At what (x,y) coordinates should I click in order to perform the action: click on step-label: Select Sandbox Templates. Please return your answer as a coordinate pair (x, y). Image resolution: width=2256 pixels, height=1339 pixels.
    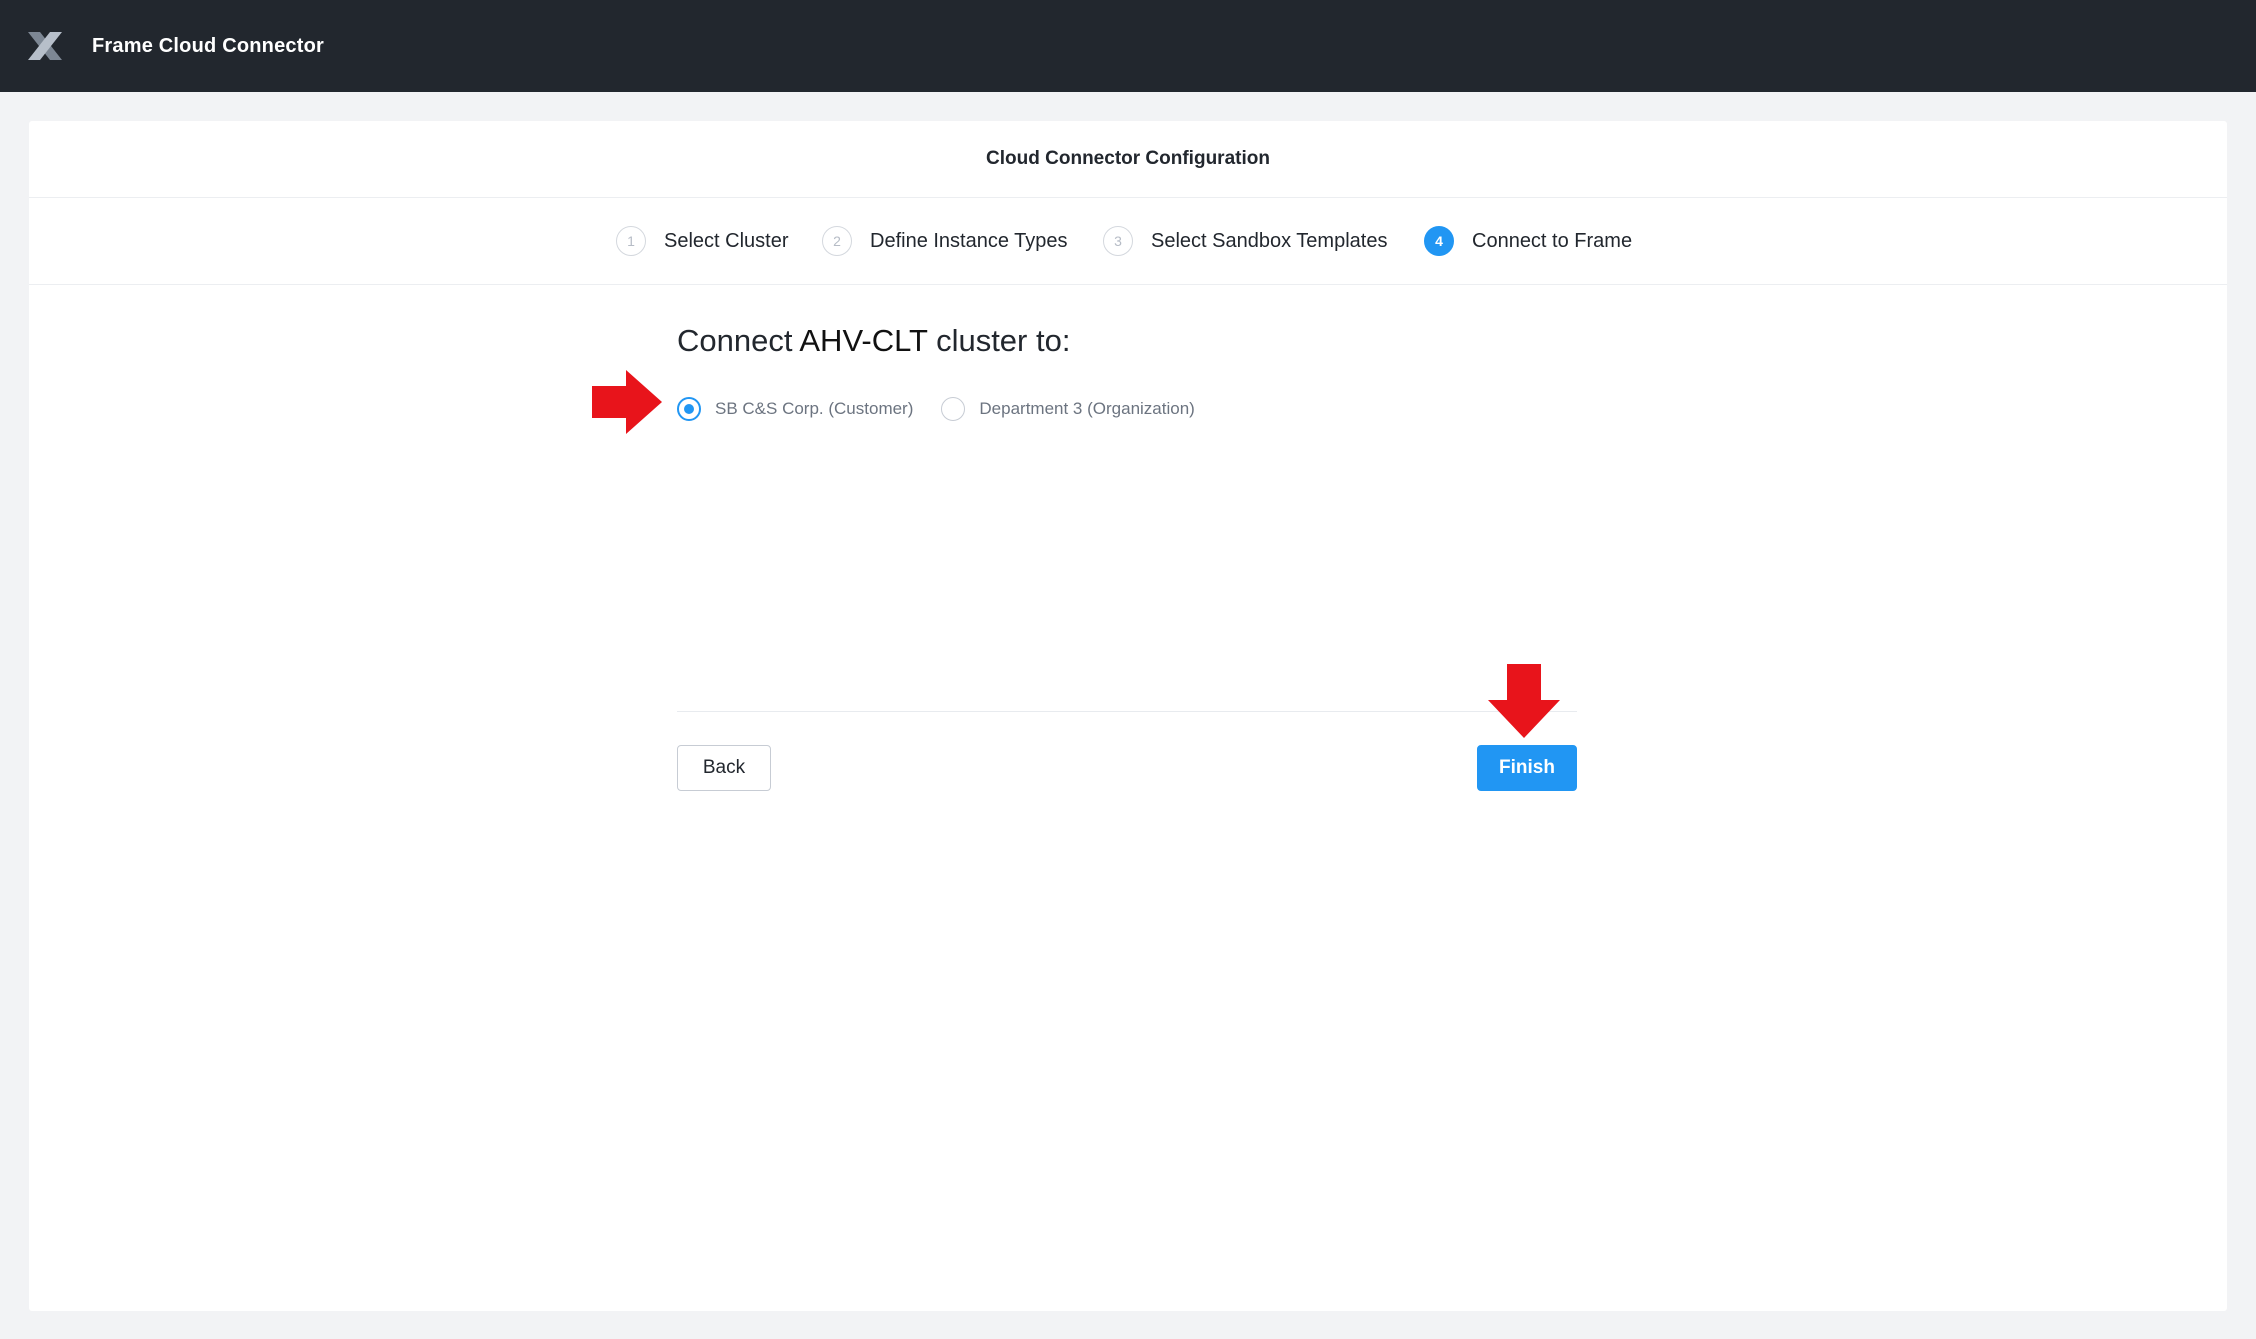
    Looking at the image, I should click on (1269, 240).